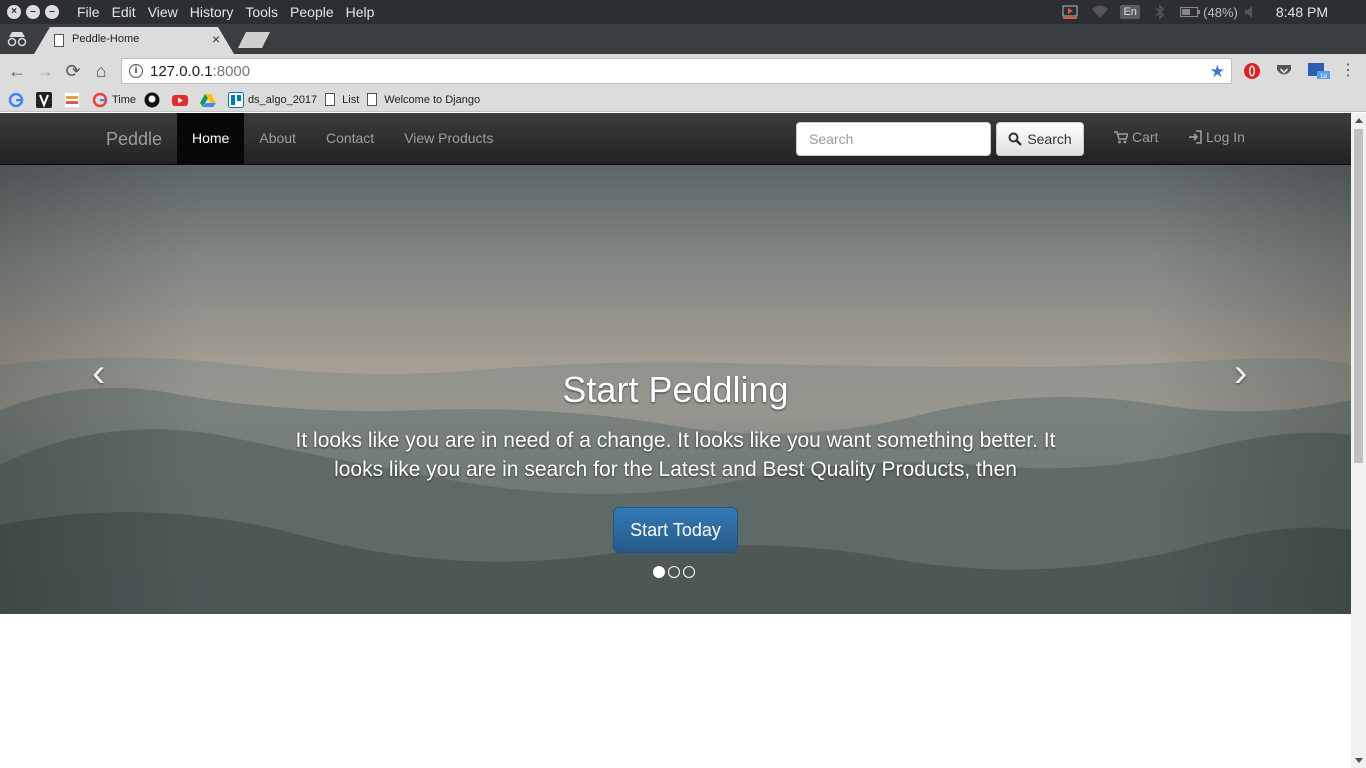 The width and height of the screenshot is (1366, 768). Describe the element at coordinates (52, 12) in the screenshot. I see `maximize-icon: –` at that location.